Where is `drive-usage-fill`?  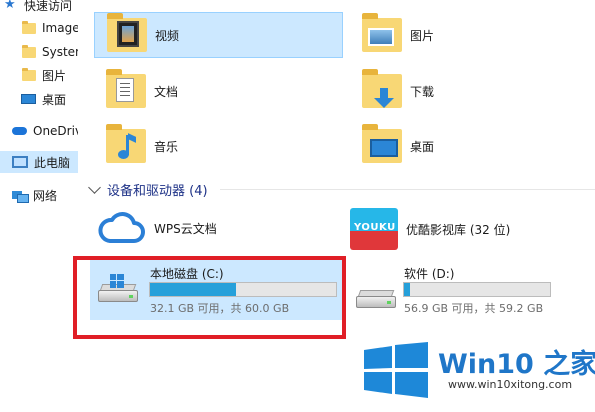
drive-usage-fill is located at coordinates (407, 289).